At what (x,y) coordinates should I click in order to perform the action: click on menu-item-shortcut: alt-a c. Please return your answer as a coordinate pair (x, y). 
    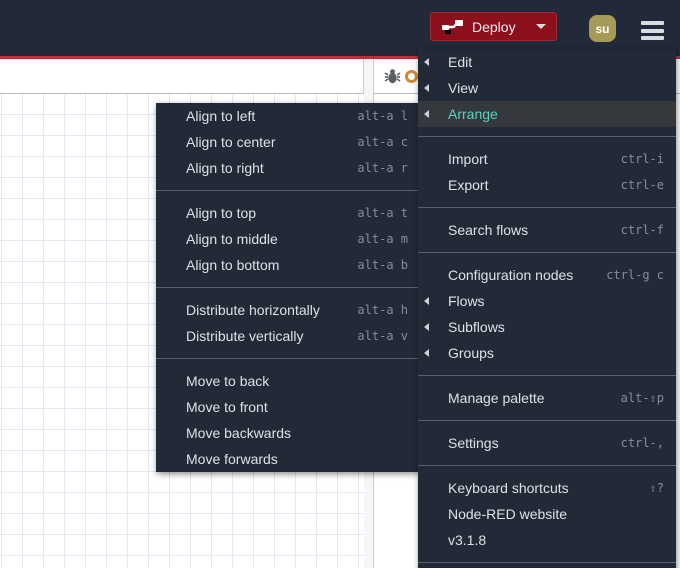
    Looking at the image, I should click on (382, 142).